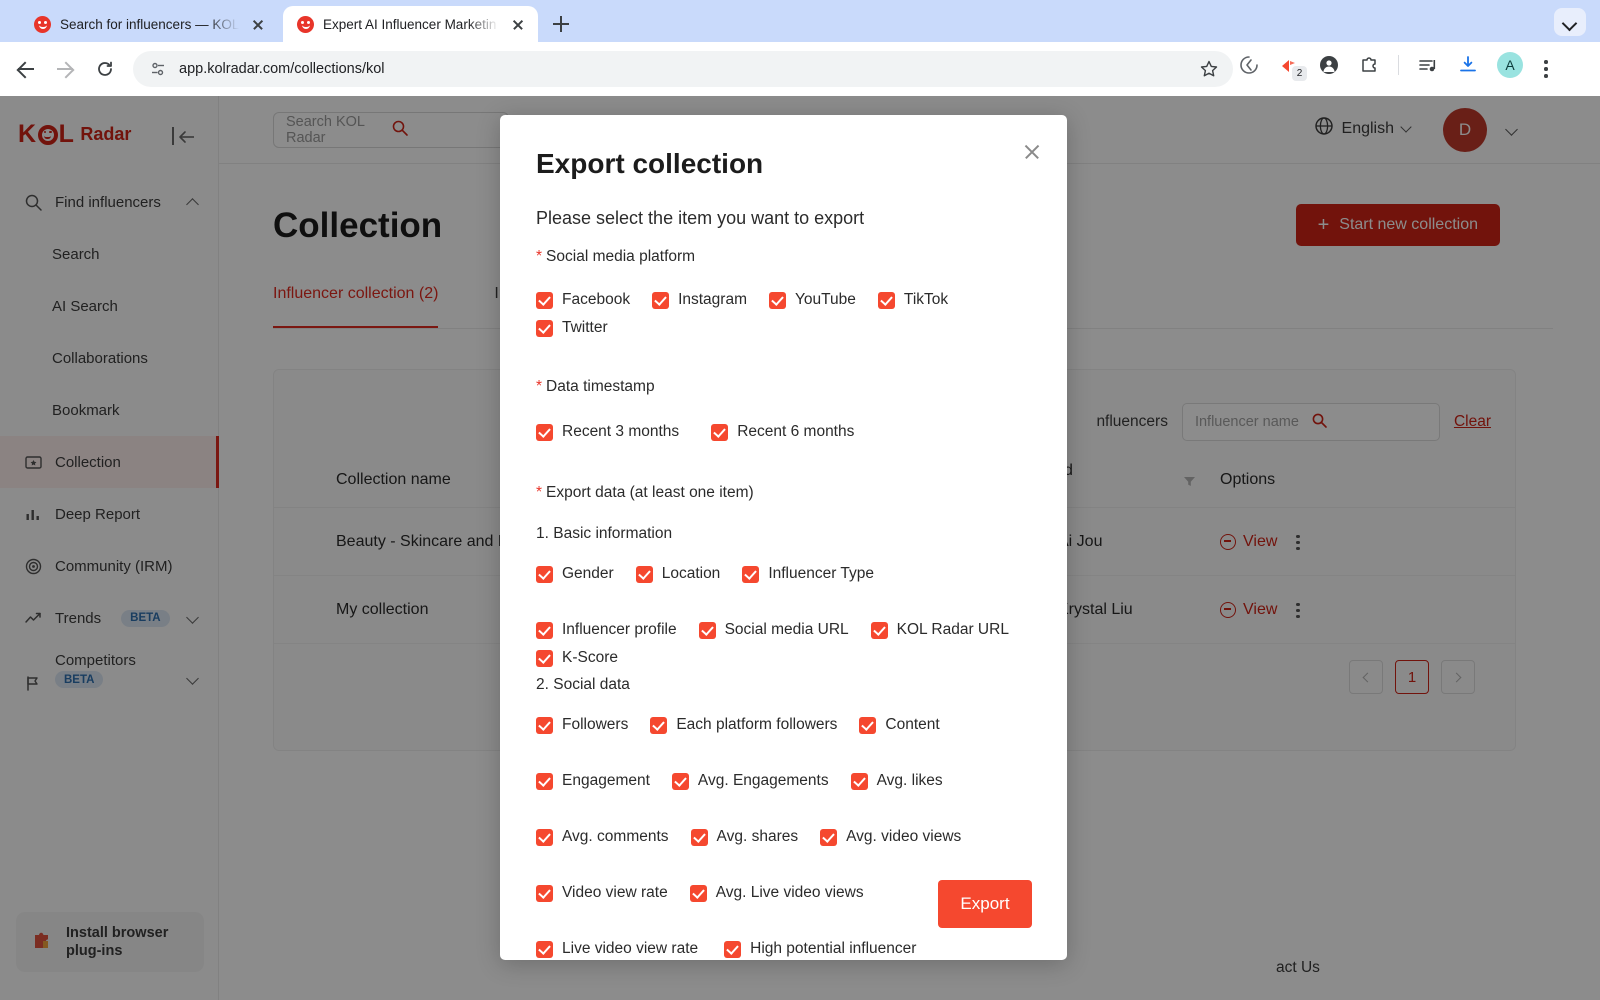 This screenshot has height=1000, width=1600. I want to click on checkbox-avg-shares: Avg. shares, so click(744, 837).